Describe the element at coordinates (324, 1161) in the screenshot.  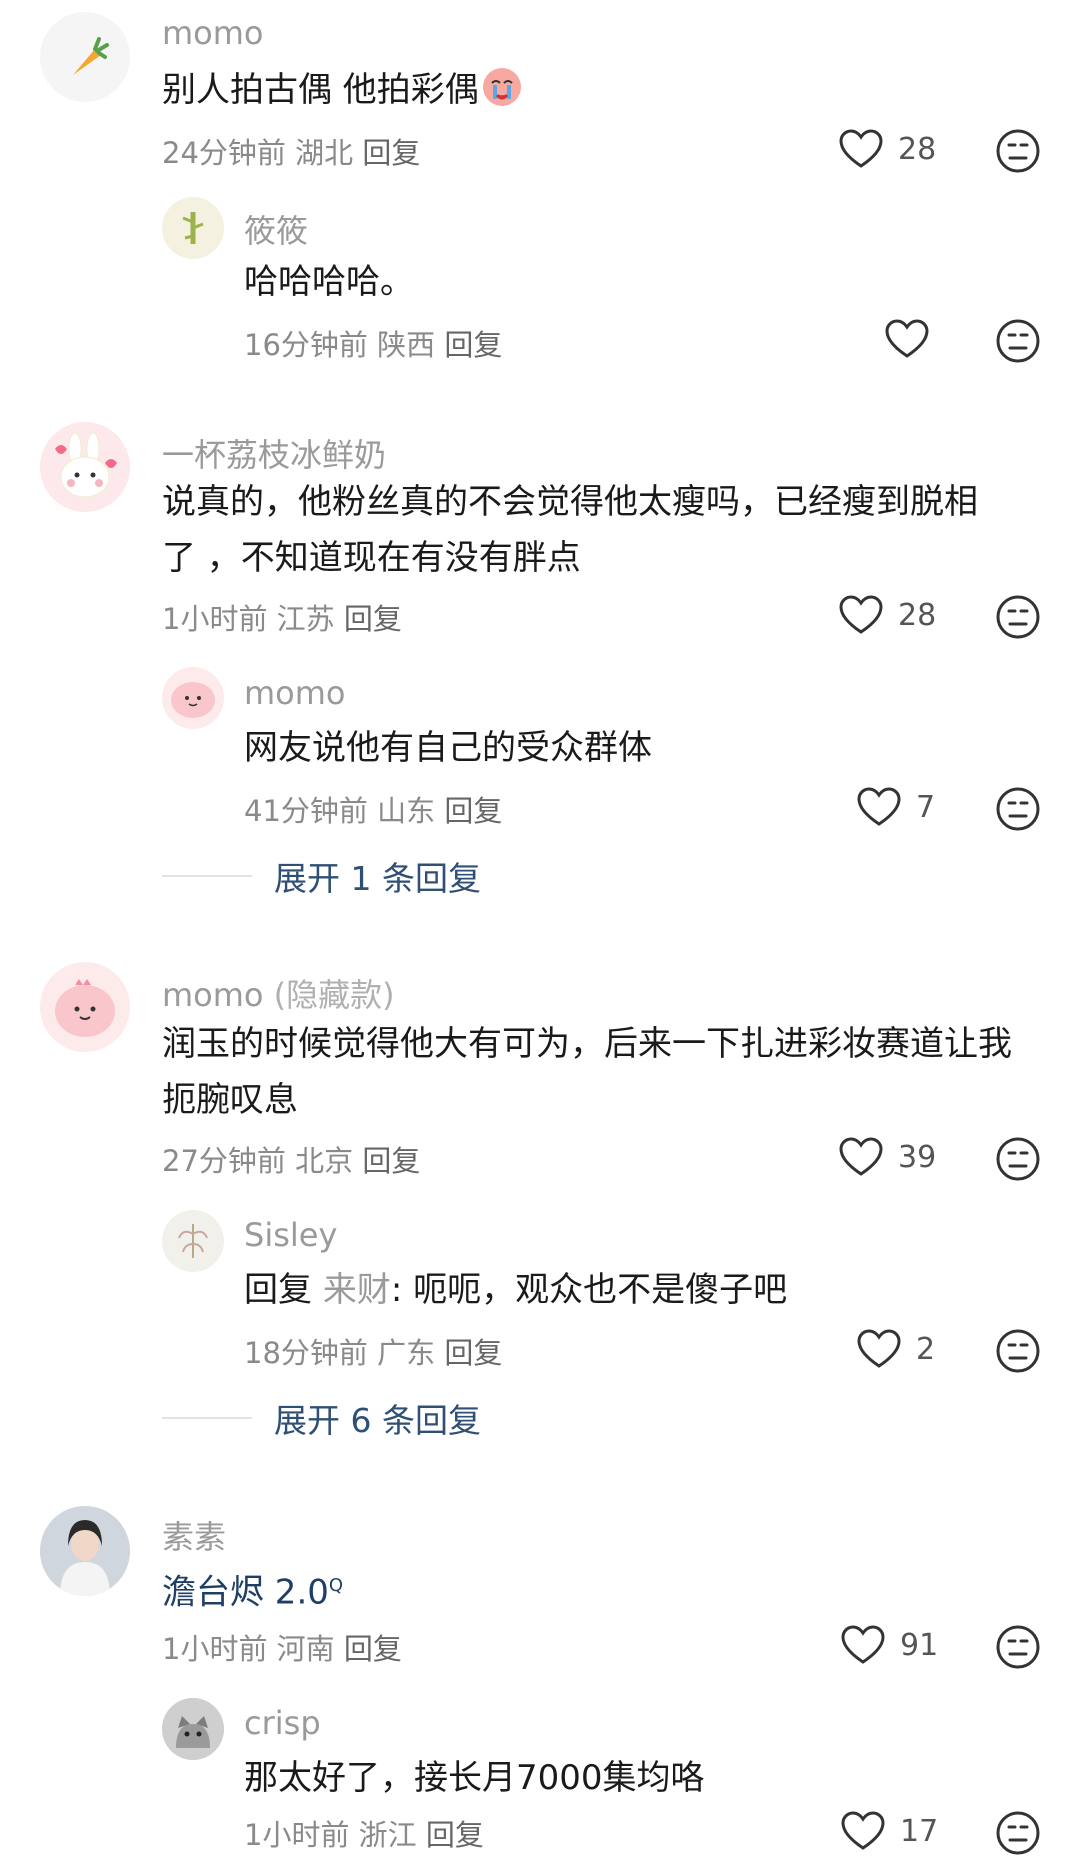
I see `location: 北京` at that location.